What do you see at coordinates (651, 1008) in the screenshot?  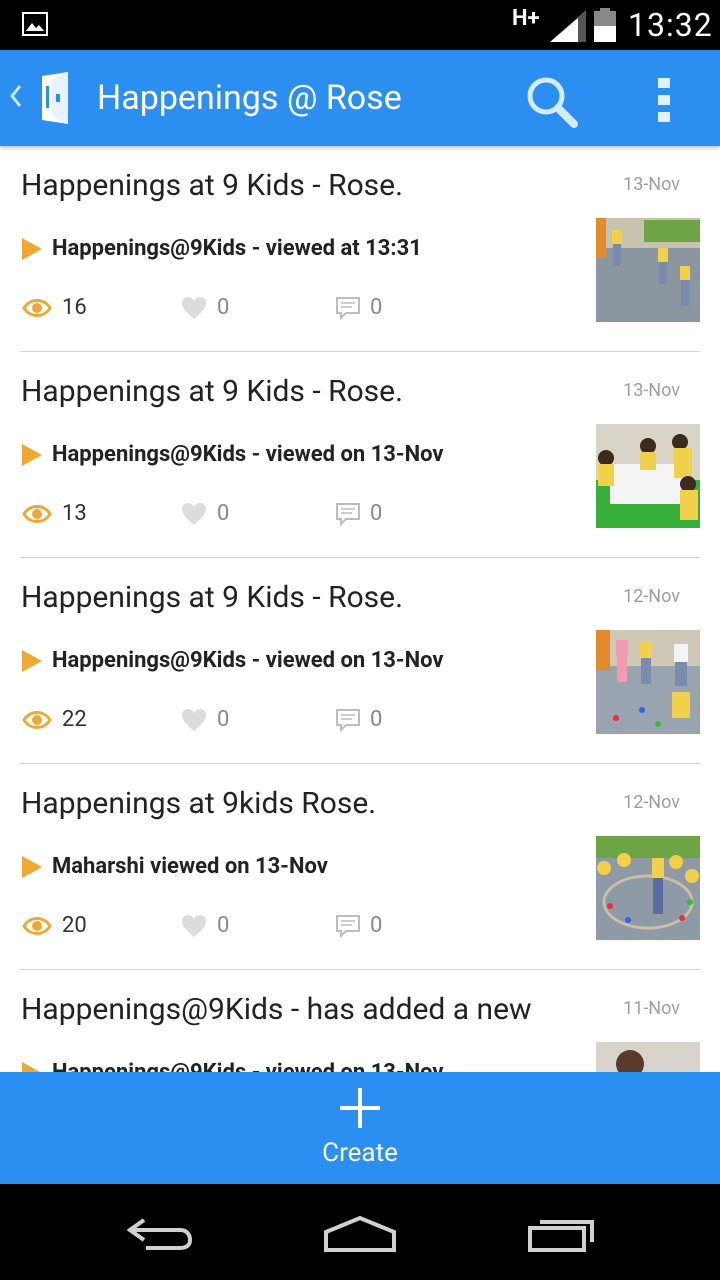 I see `item-date: 11-Nov` at bounding box center [651, 1008].